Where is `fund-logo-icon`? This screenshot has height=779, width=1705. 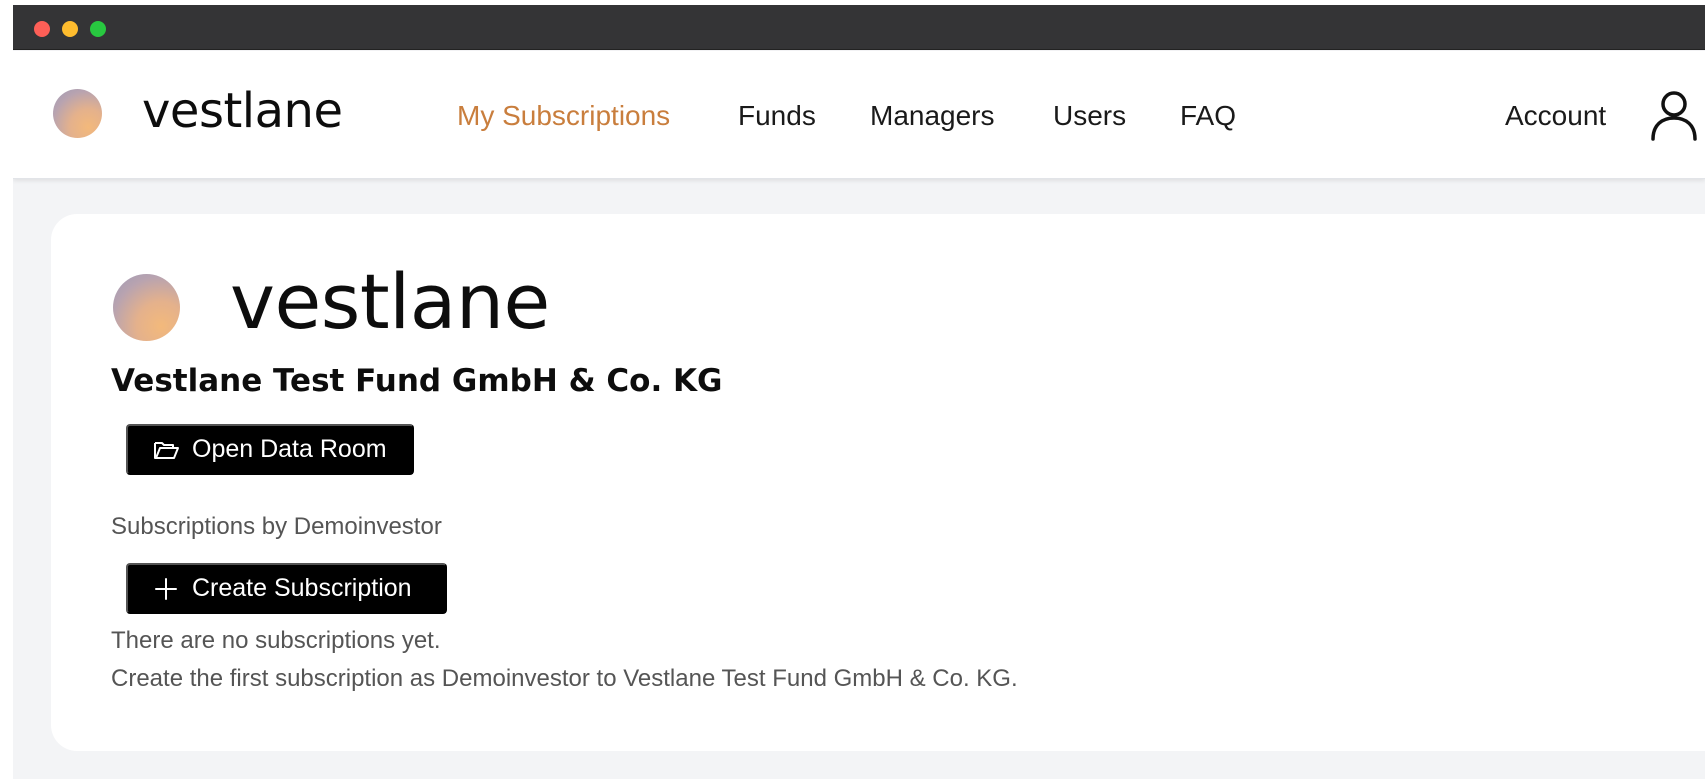 fund-logo-icon is located at coordinates (146, 307).